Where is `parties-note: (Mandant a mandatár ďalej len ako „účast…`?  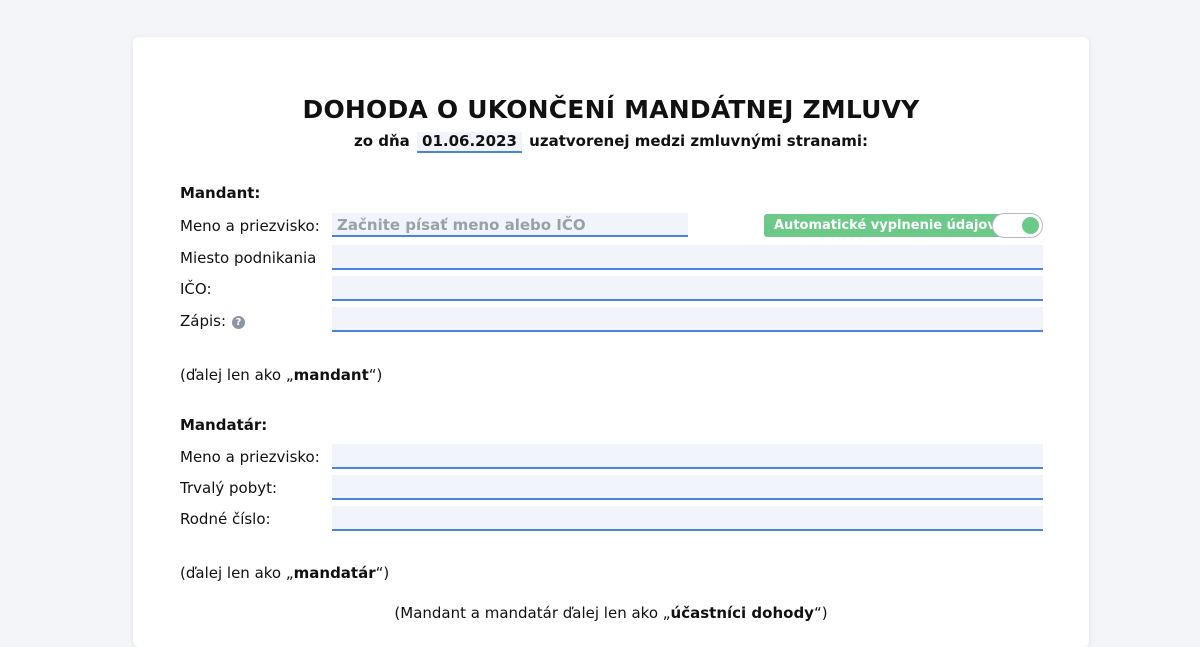 parties-note: (Mandant a mandatár ďalej len ako „účast… is located at coordinates (611, 613).